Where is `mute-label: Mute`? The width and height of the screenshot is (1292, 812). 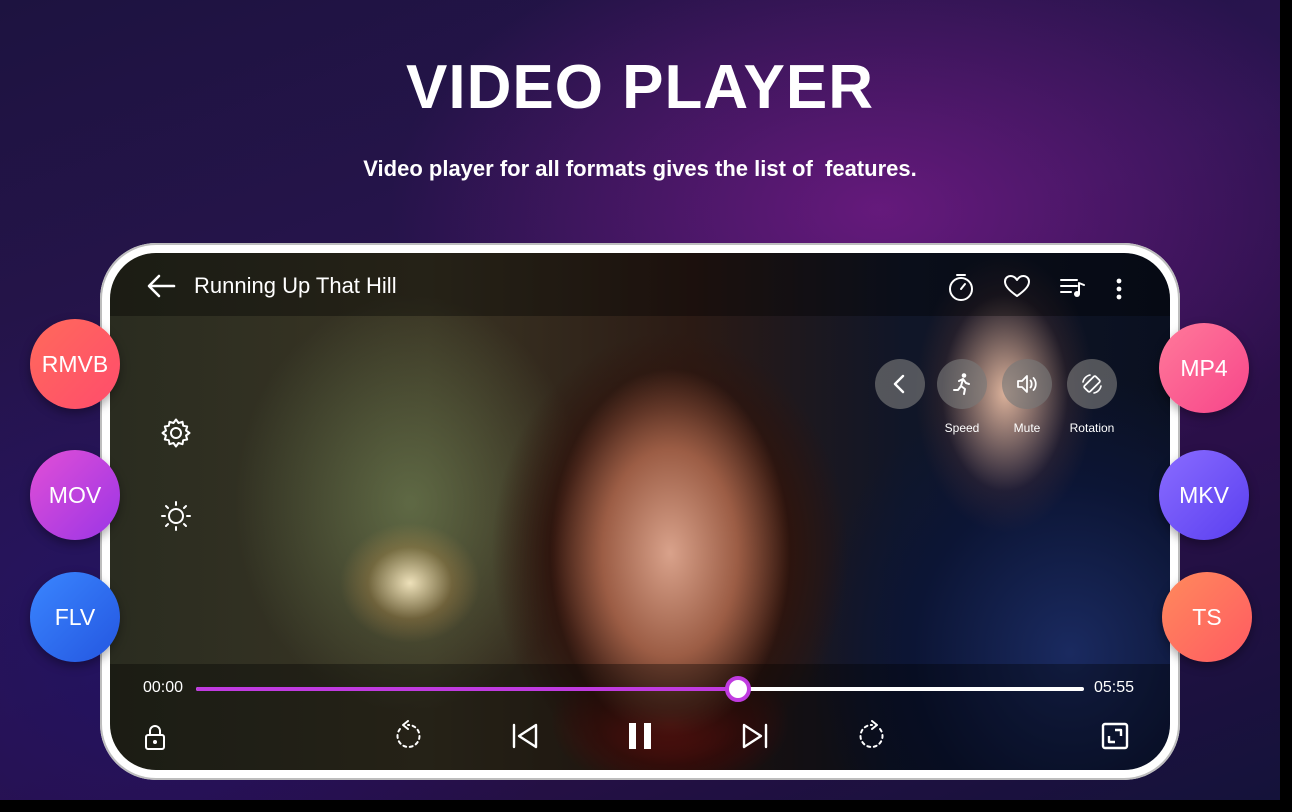 mute-label: Mute is located at coordinates (1027, 428).